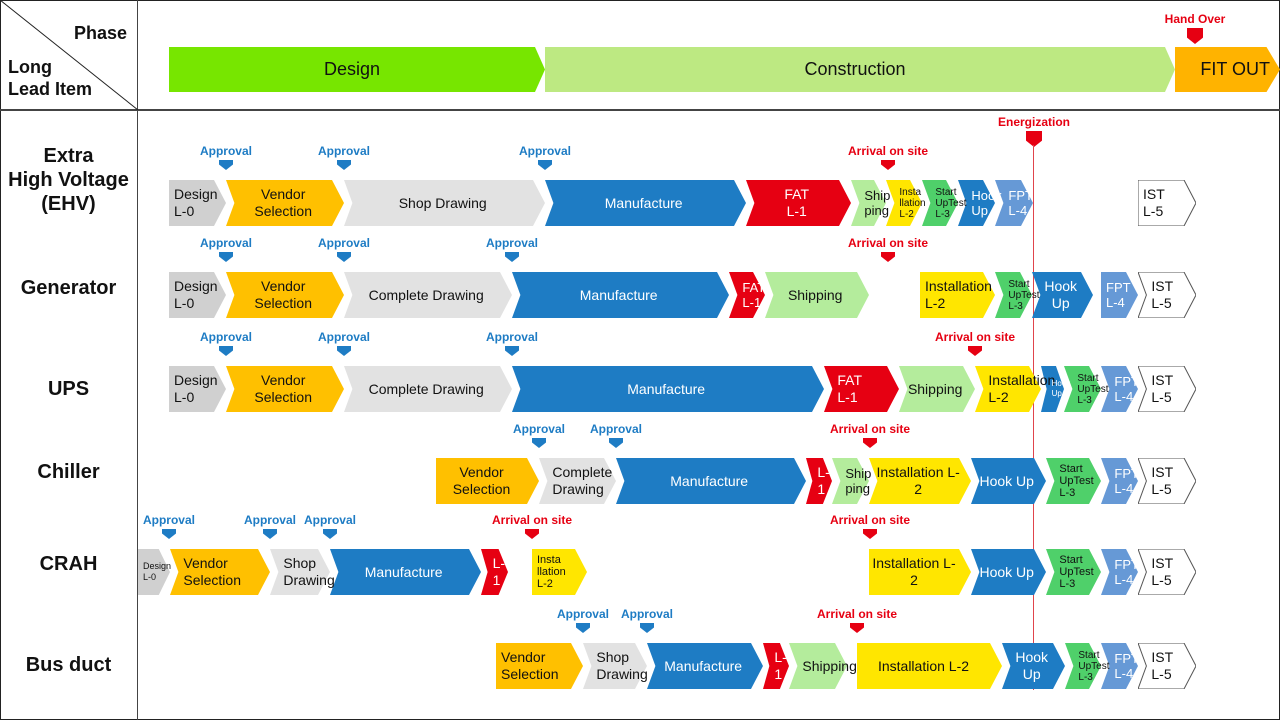  Describe the element at coordinates (1195, 19) in the screenshot. I see `arrival-marker-label: Hand Over` at that location.